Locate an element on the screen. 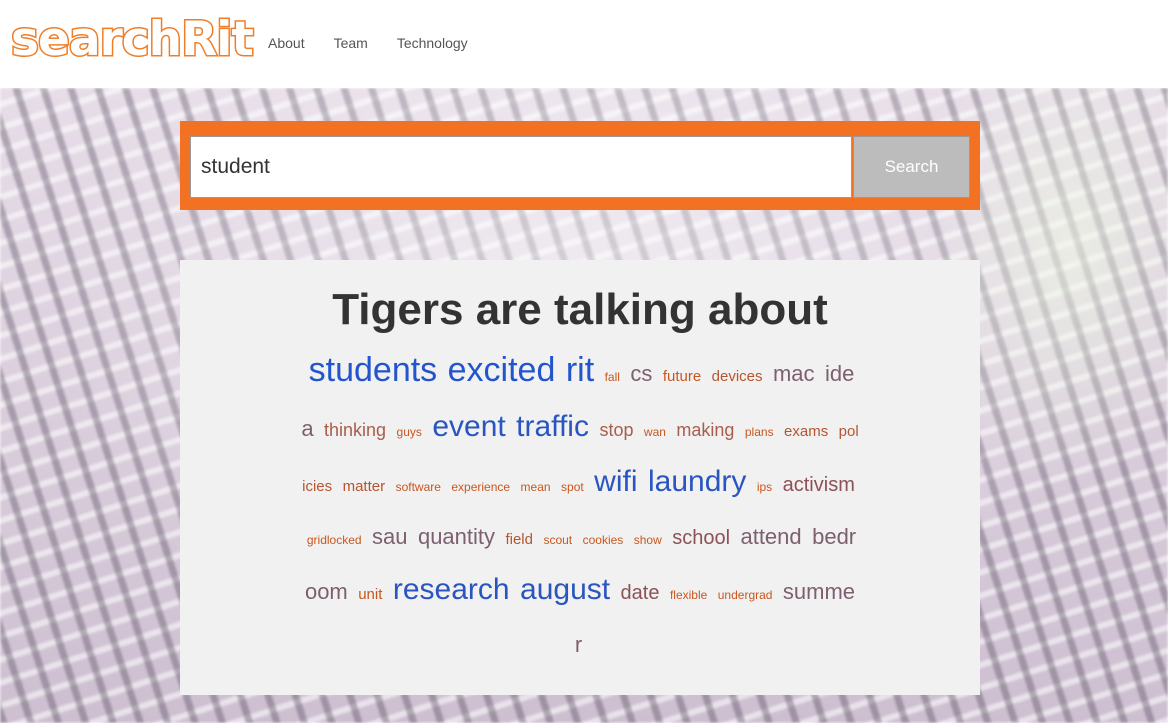  cloud-word: show is located at coordinates (648, 540).